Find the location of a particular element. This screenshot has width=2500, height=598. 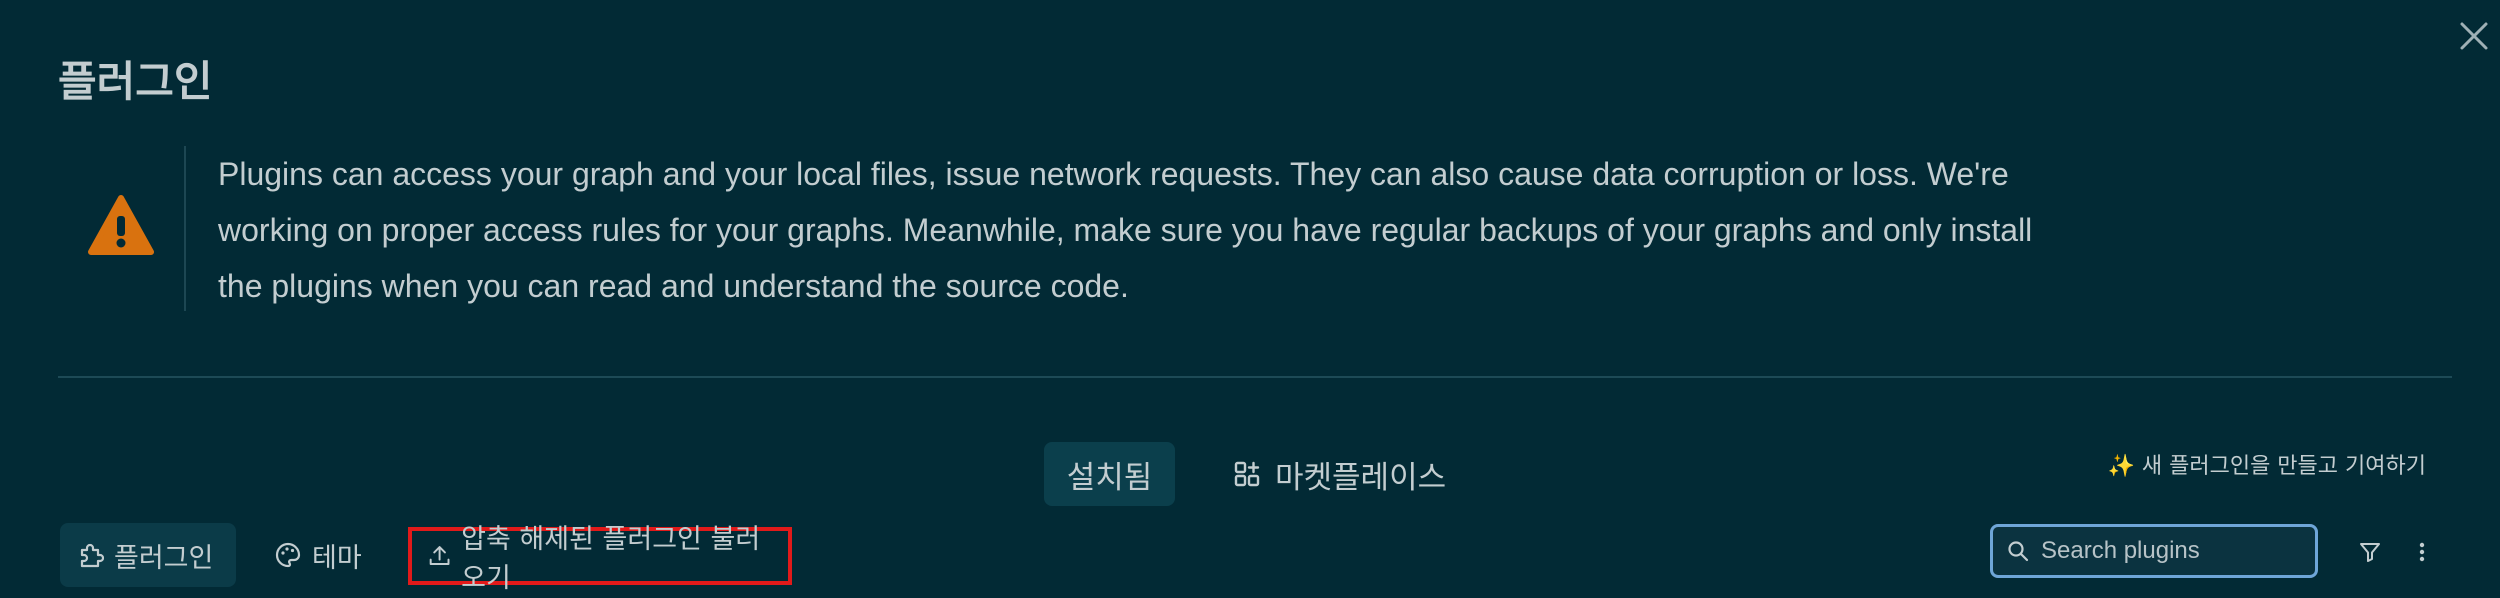

more-options-button is located at coordinates (2422, 552).